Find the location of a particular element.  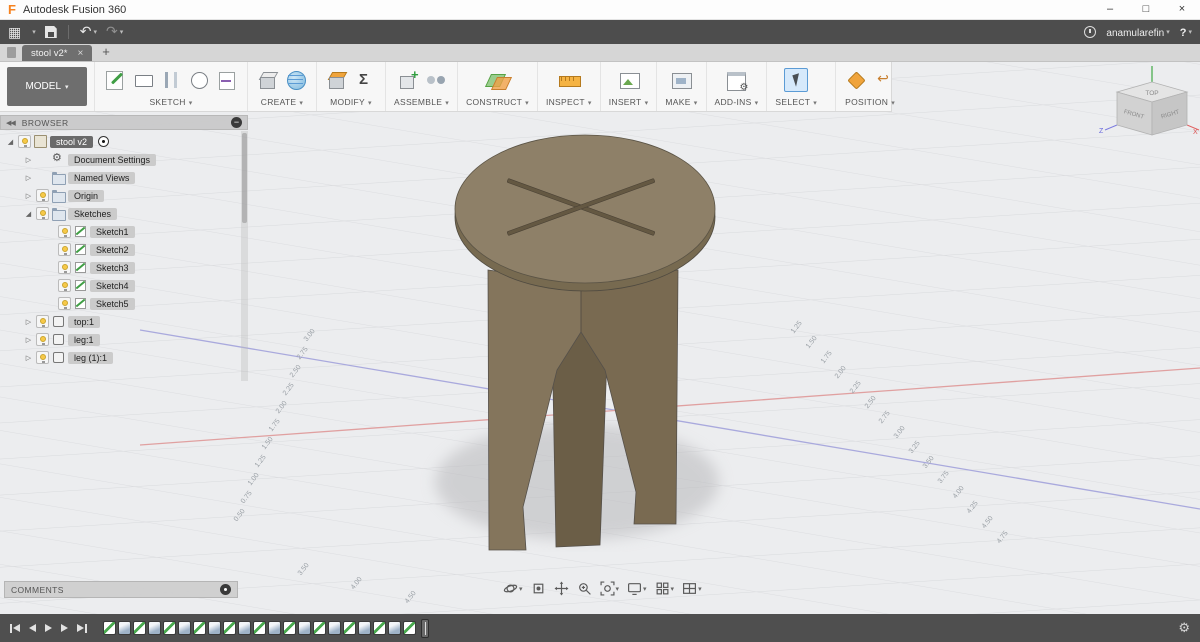

undo-button: ↶ is located at coordinates (88, 32).